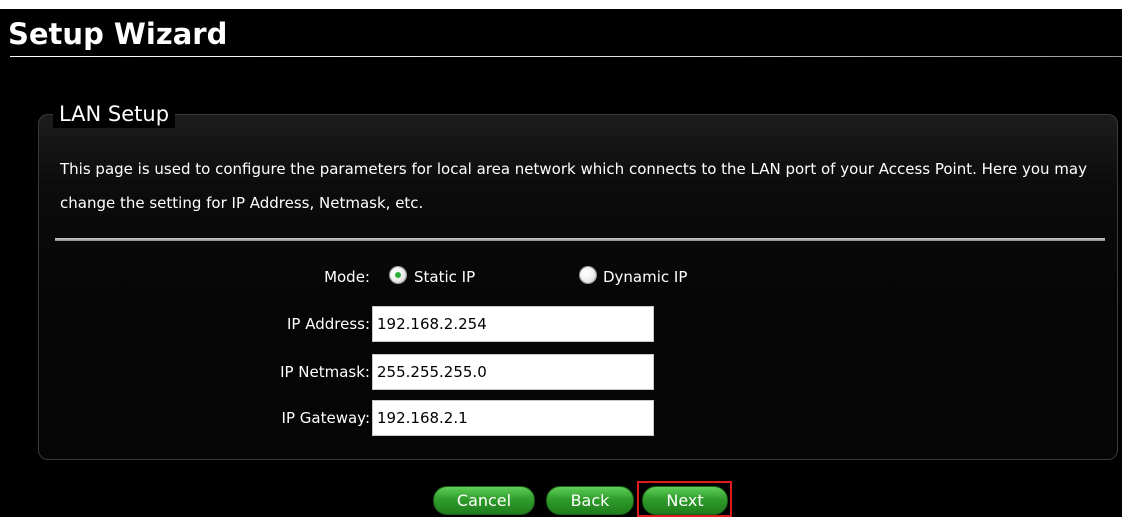 Image resolution: width=1122 pixels, height=517 pixels. Describe the element at coordinates (325, 372) in the screenshot. I see `ip-netmask-label: IP Netmask:` at that location.